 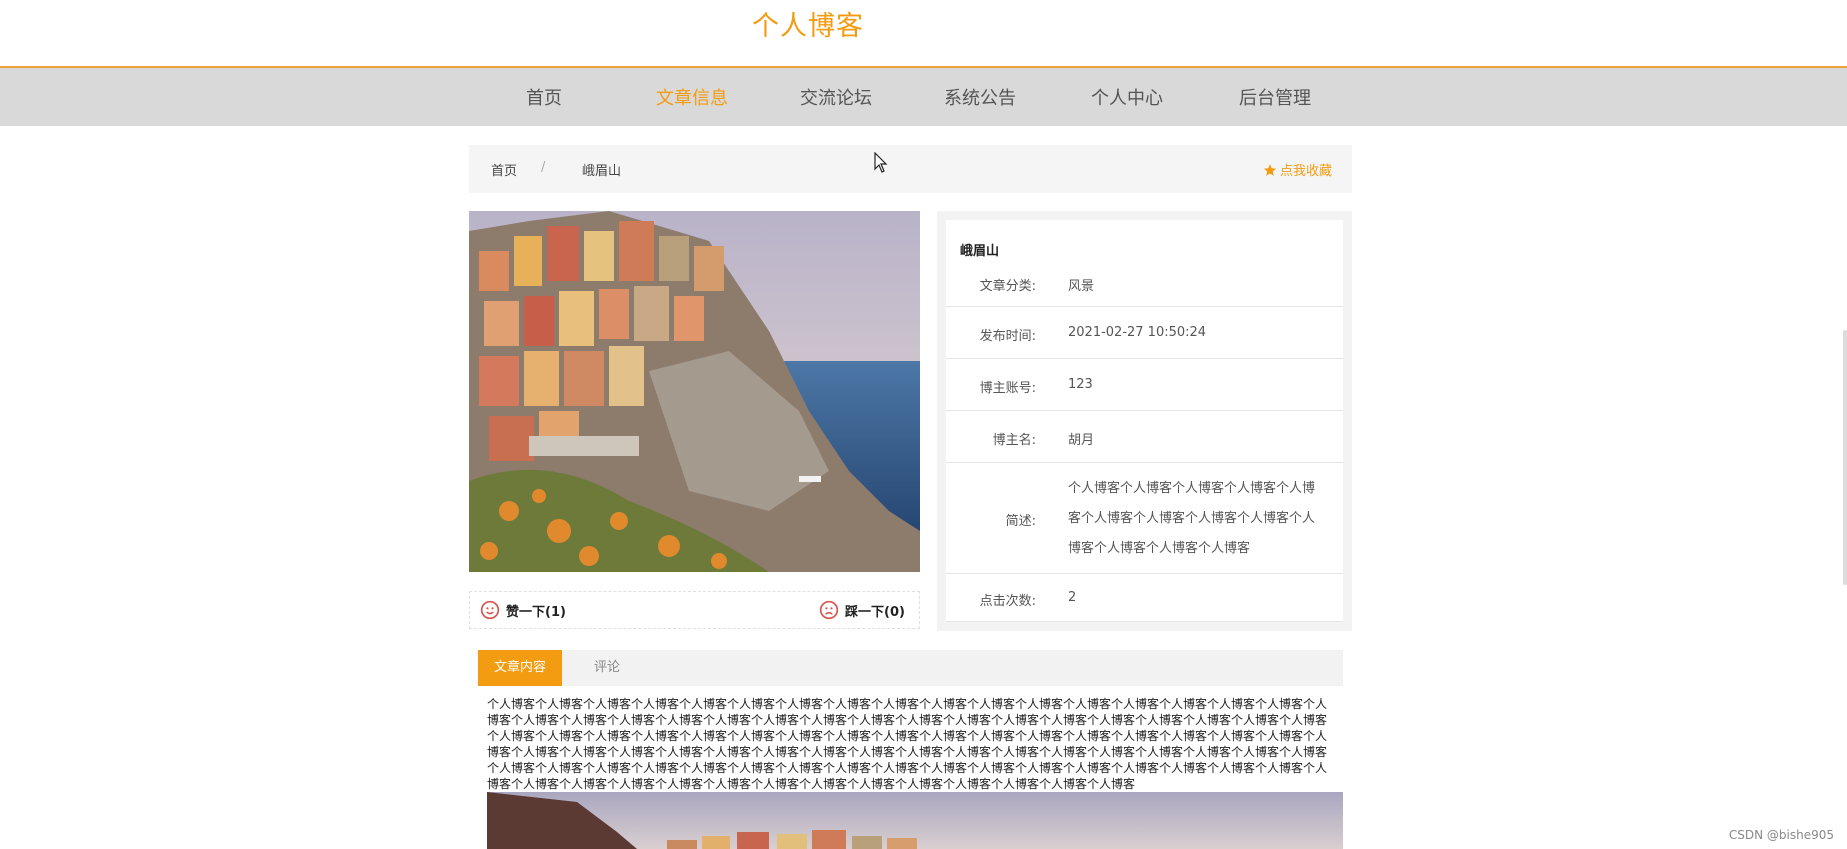 What do you see at coordinates (808, 23) in the screenshot?
I see `site-title: 个人博客` at bounding box center [808, 23].